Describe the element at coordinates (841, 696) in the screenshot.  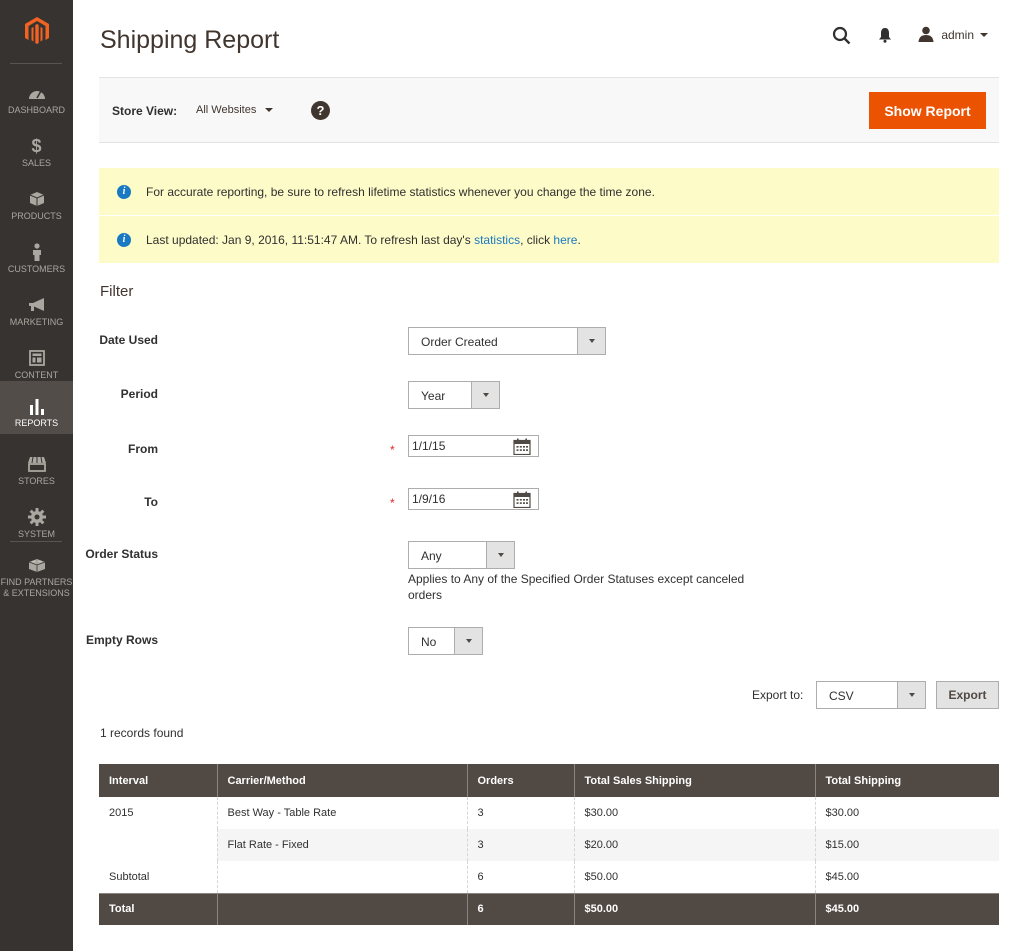
I see `export-format-value: CSV` at that location.